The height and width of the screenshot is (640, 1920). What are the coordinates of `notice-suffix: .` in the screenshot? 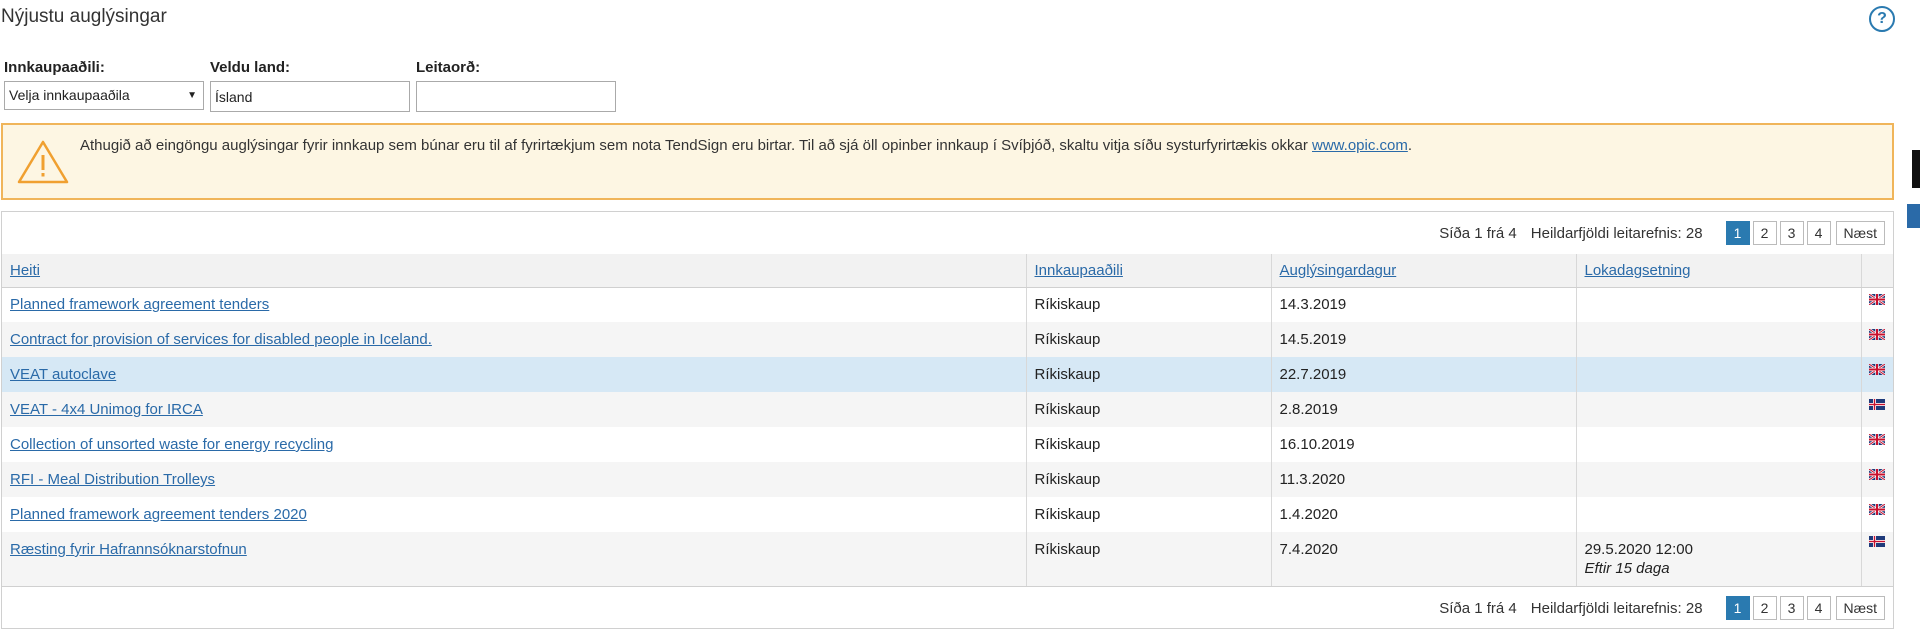 It's located at (1410, 145).